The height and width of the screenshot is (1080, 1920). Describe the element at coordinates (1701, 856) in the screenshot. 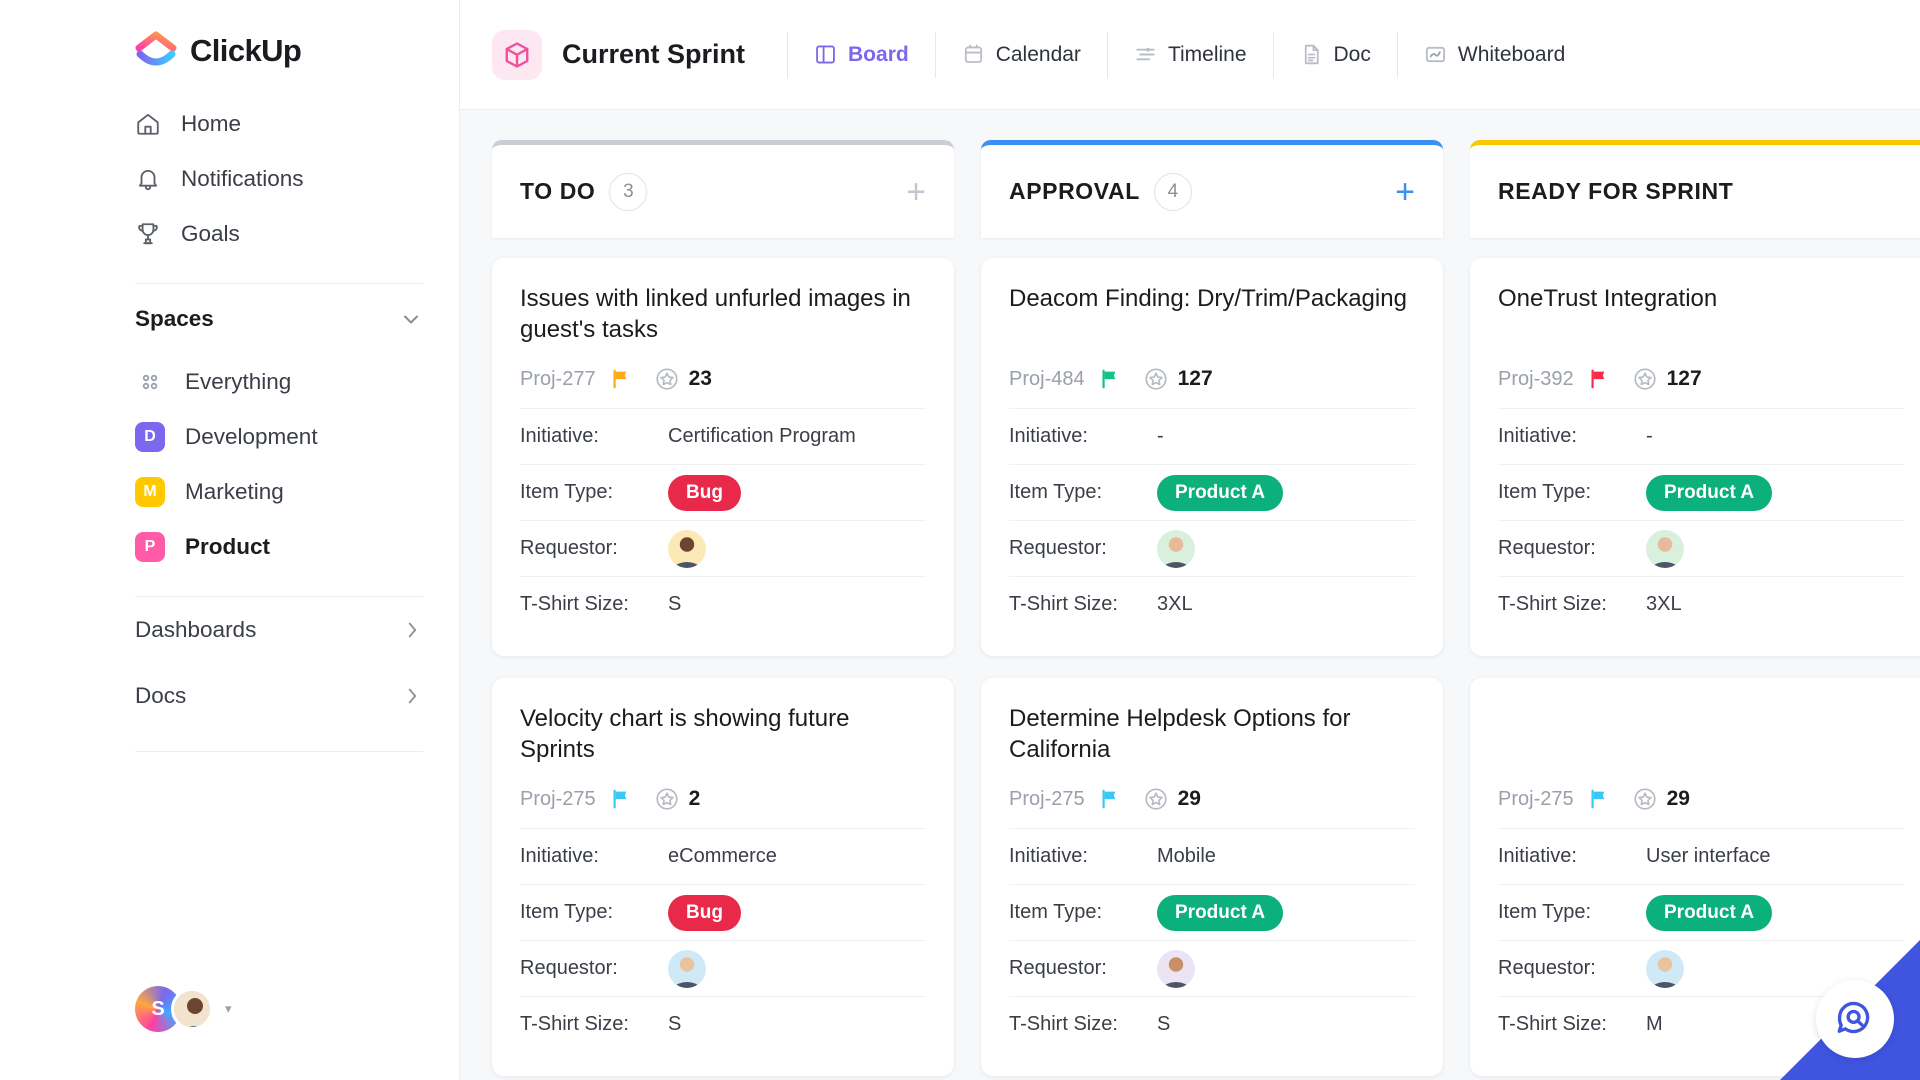

I see `field-initiative: Initiative: User interface` at that location.